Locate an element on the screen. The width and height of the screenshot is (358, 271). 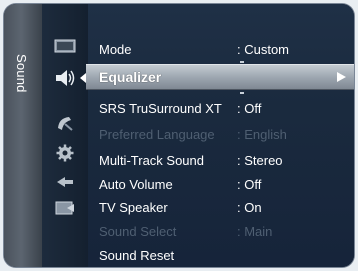
menu-item-label: Sound Reset is located at coordinates (137, 255).